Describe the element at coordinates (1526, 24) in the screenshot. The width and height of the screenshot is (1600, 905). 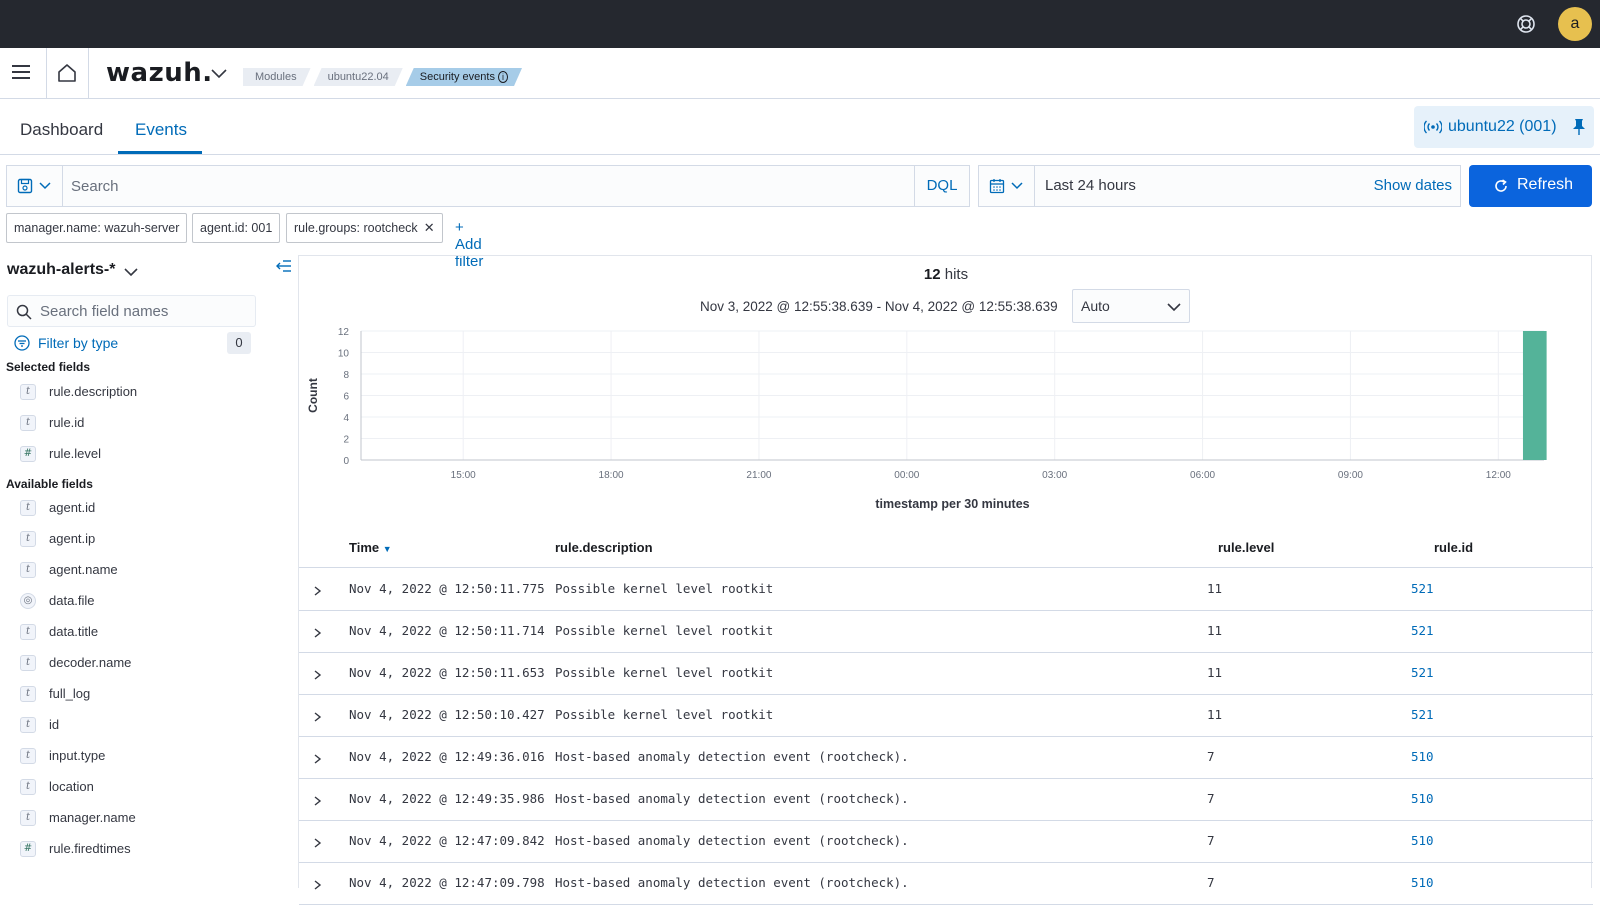
I see `help-icon` at that location.